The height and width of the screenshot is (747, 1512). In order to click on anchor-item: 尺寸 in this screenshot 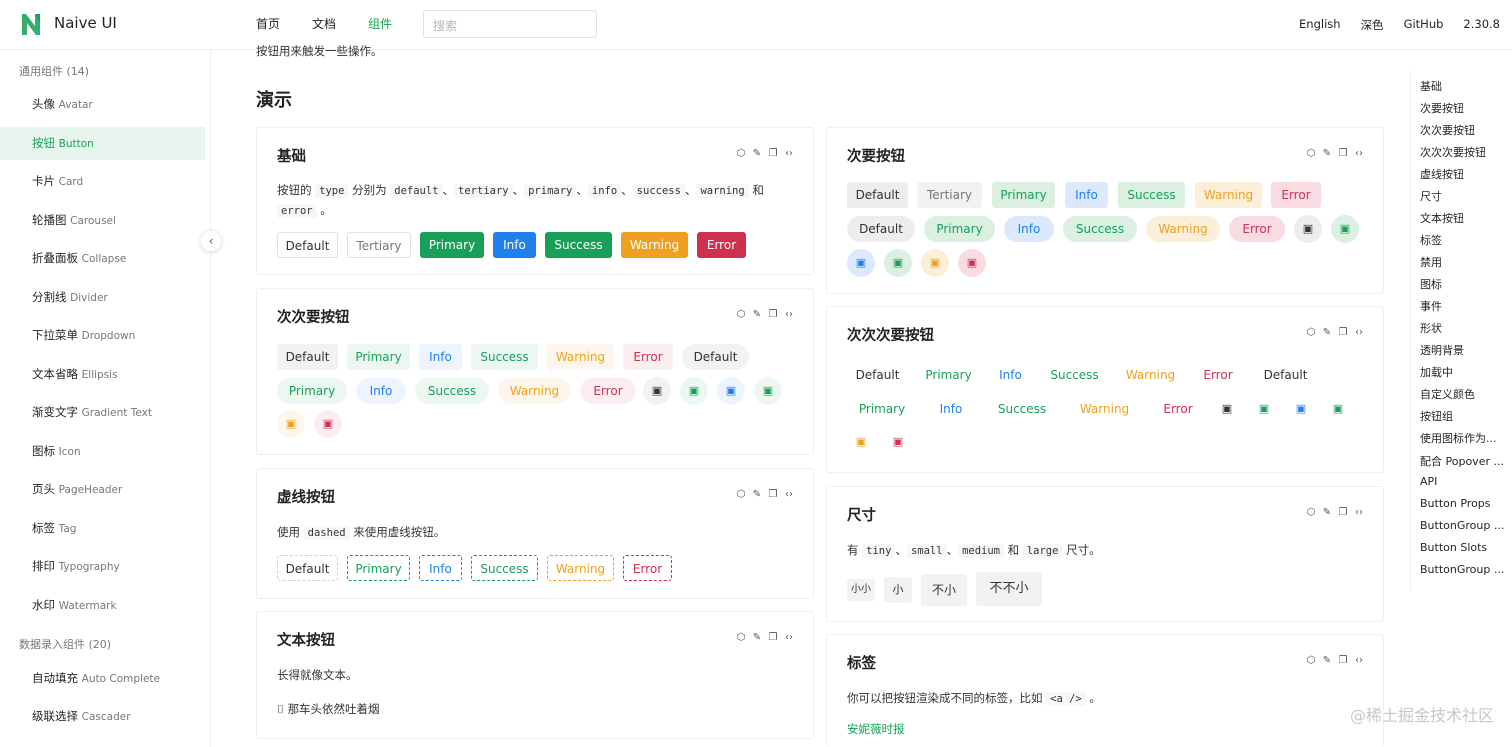, I will do `click(1465, 196)`.